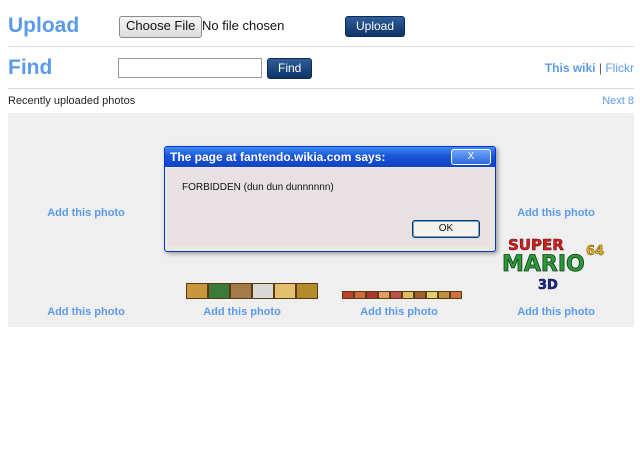 This screenshot has height=470, width=640. I want to click on next-8-link: Next 8, so click(618, 101).